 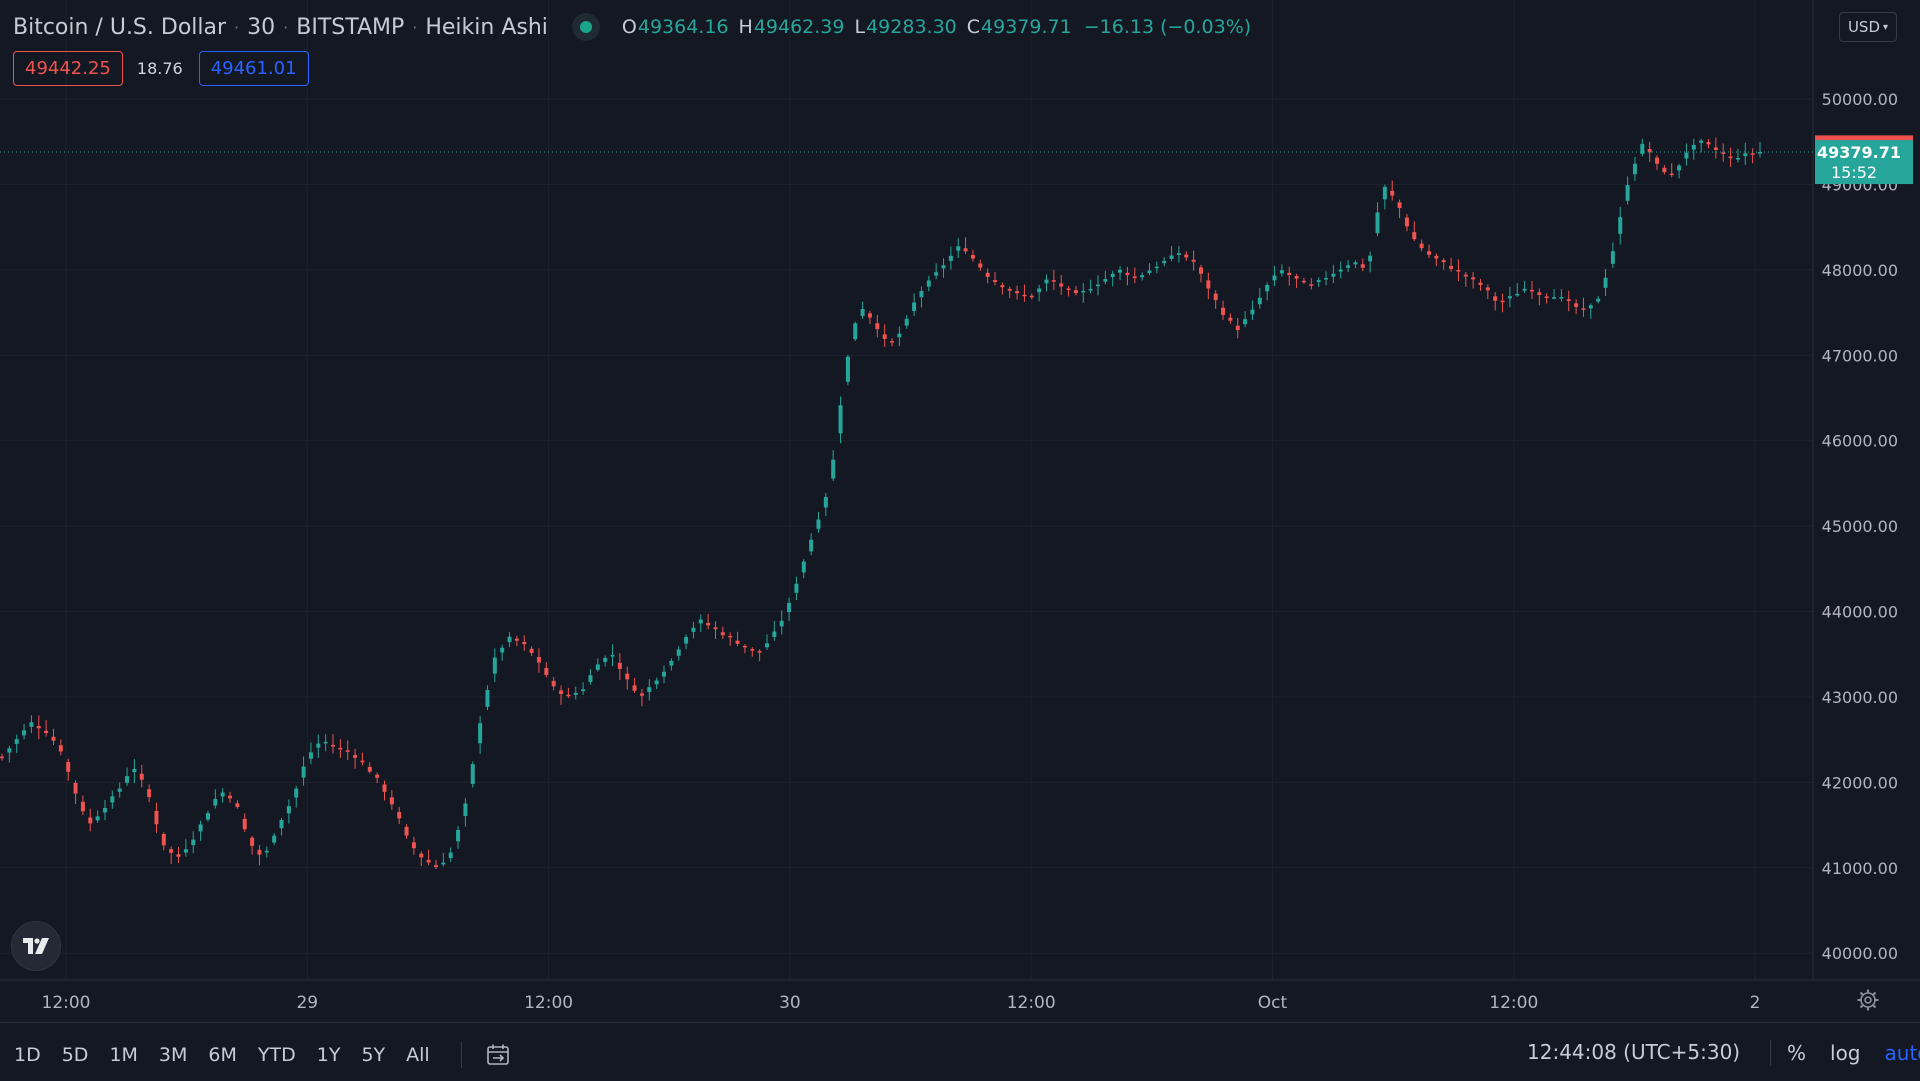 What do you see at coordinates (27, 1055) in the screenshot?
I see `range-1d-button: 1D` at bounding box center [27, 1055].